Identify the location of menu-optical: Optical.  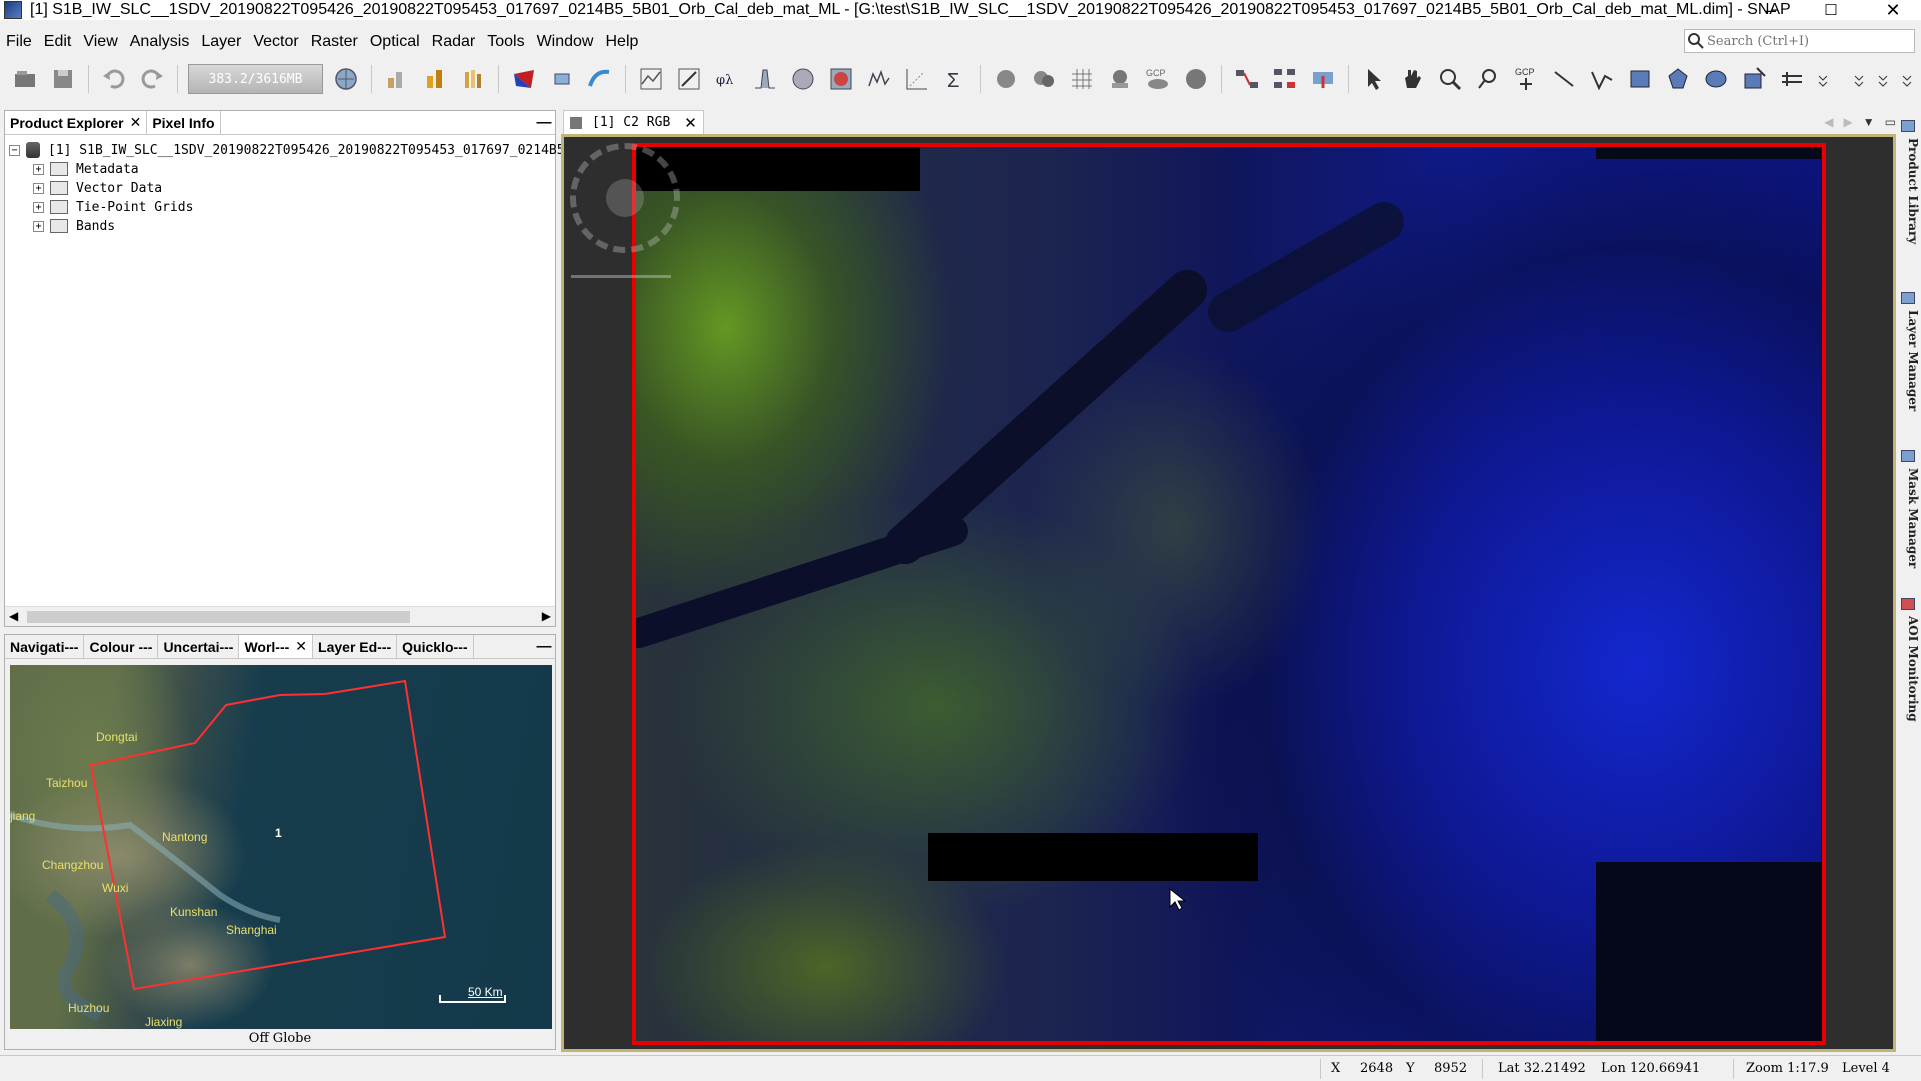
(395, 42).